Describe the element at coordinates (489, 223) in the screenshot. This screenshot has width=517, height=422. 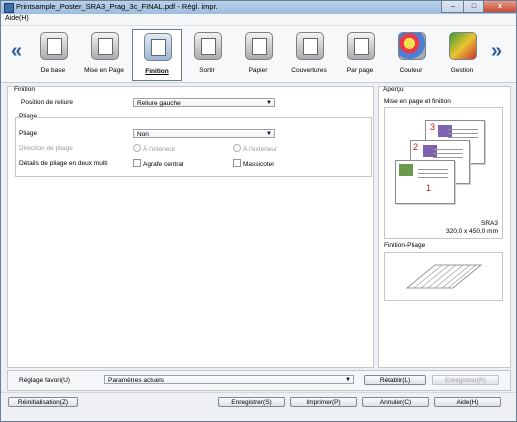
I see `paper-name: SRA3` at that location.